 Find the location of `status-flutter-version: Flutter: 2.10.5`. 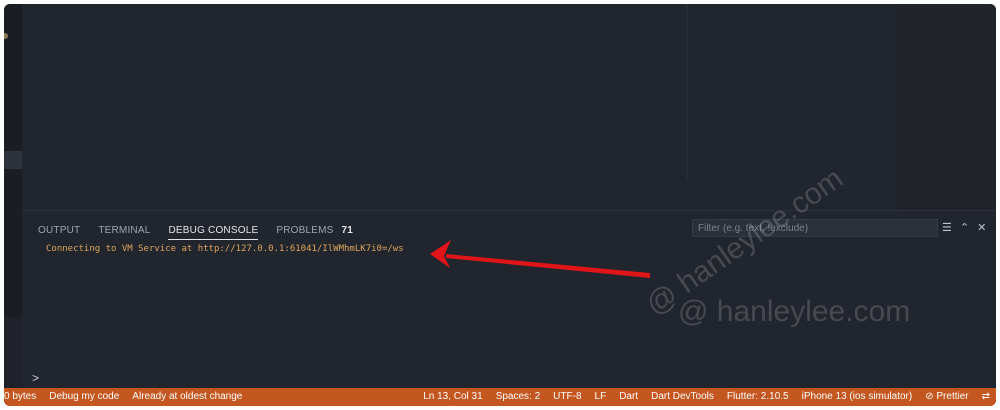

status-flutter-version: Flutter: 2.10.5 is located at coordinates (758, 396).